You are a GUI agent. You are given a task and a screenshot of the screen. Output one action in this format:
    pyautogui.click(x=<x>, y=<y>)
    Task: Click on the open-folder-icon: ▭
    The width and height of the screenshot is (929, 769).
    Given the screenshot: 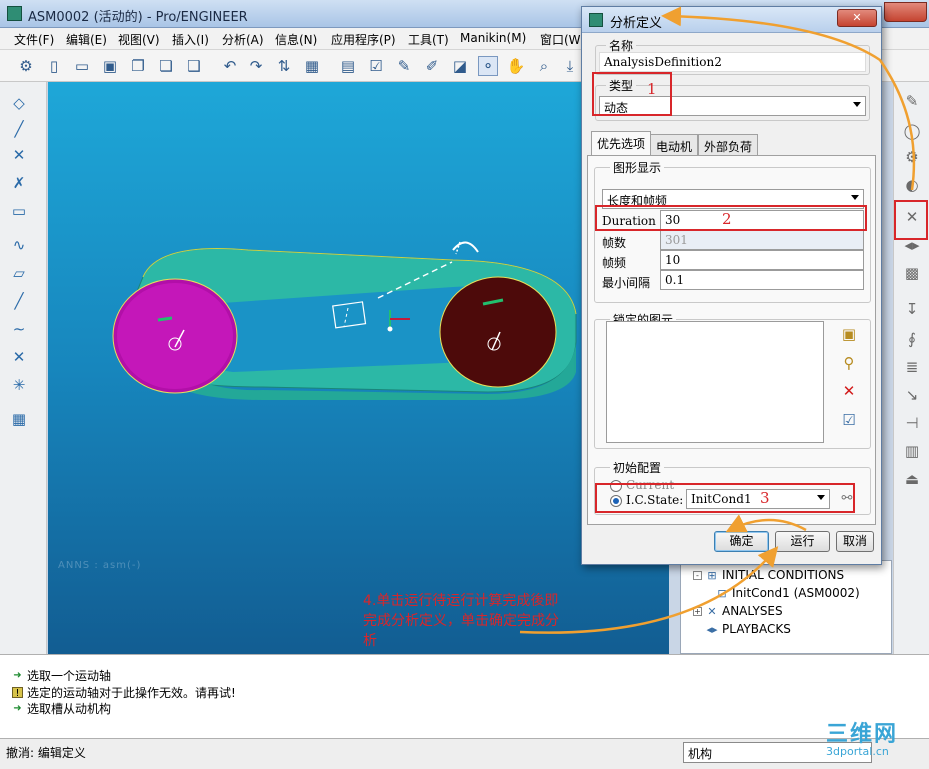 What is the action you would take?
    pyautogui.click(x=82, y=66)
    